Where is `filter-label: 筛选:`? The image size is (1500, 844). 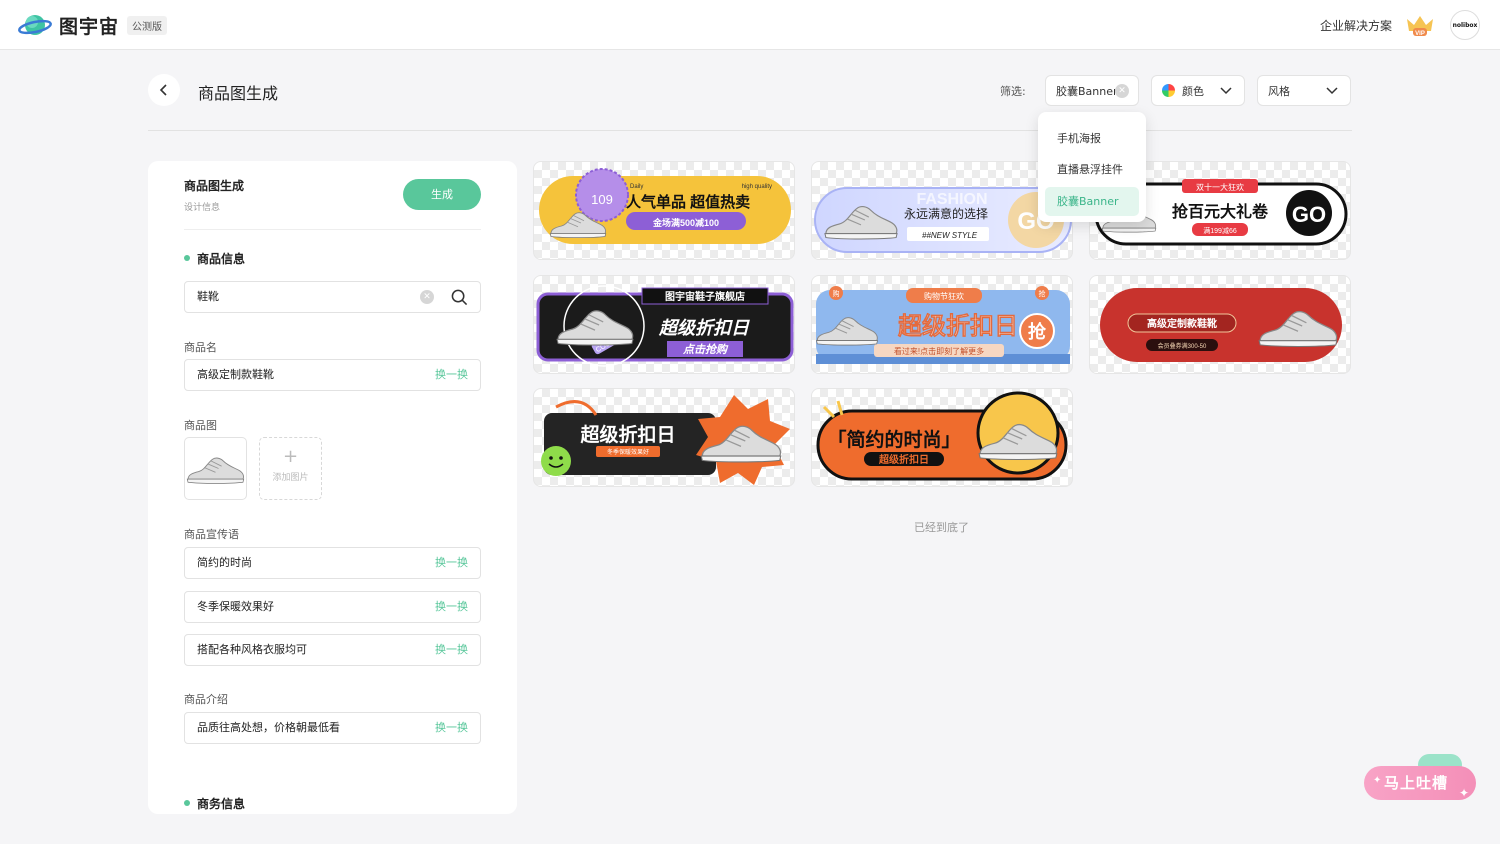
filter-label: 筛选: is located at coordinates (1013, 91).